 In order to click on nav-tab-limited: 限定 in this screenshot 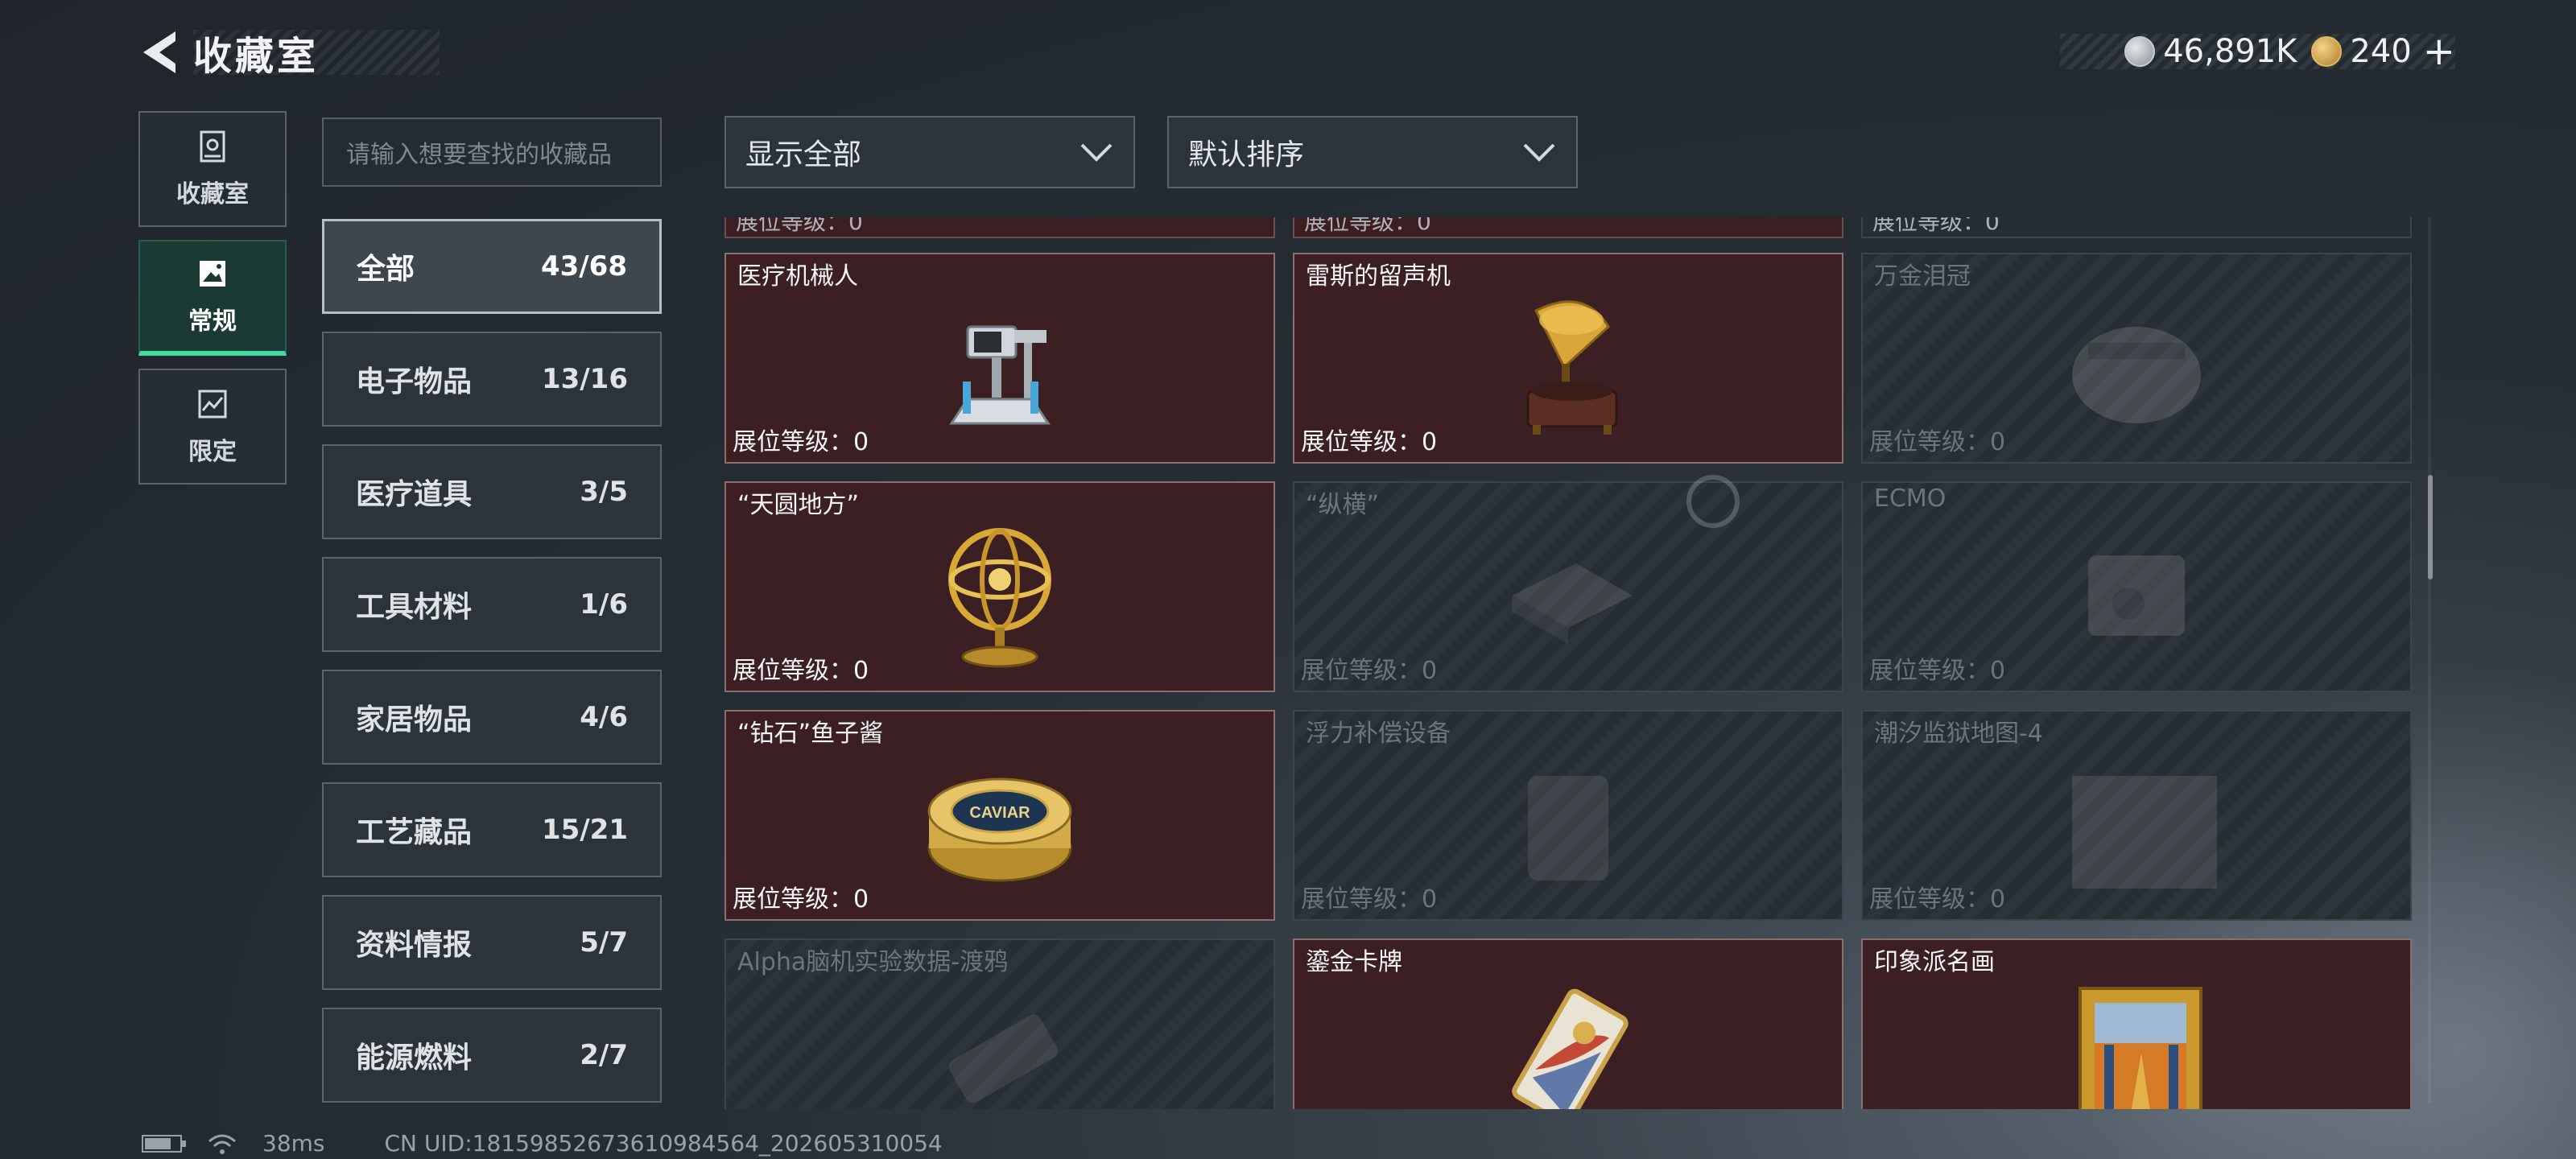, I will do `click(212, 427)`.